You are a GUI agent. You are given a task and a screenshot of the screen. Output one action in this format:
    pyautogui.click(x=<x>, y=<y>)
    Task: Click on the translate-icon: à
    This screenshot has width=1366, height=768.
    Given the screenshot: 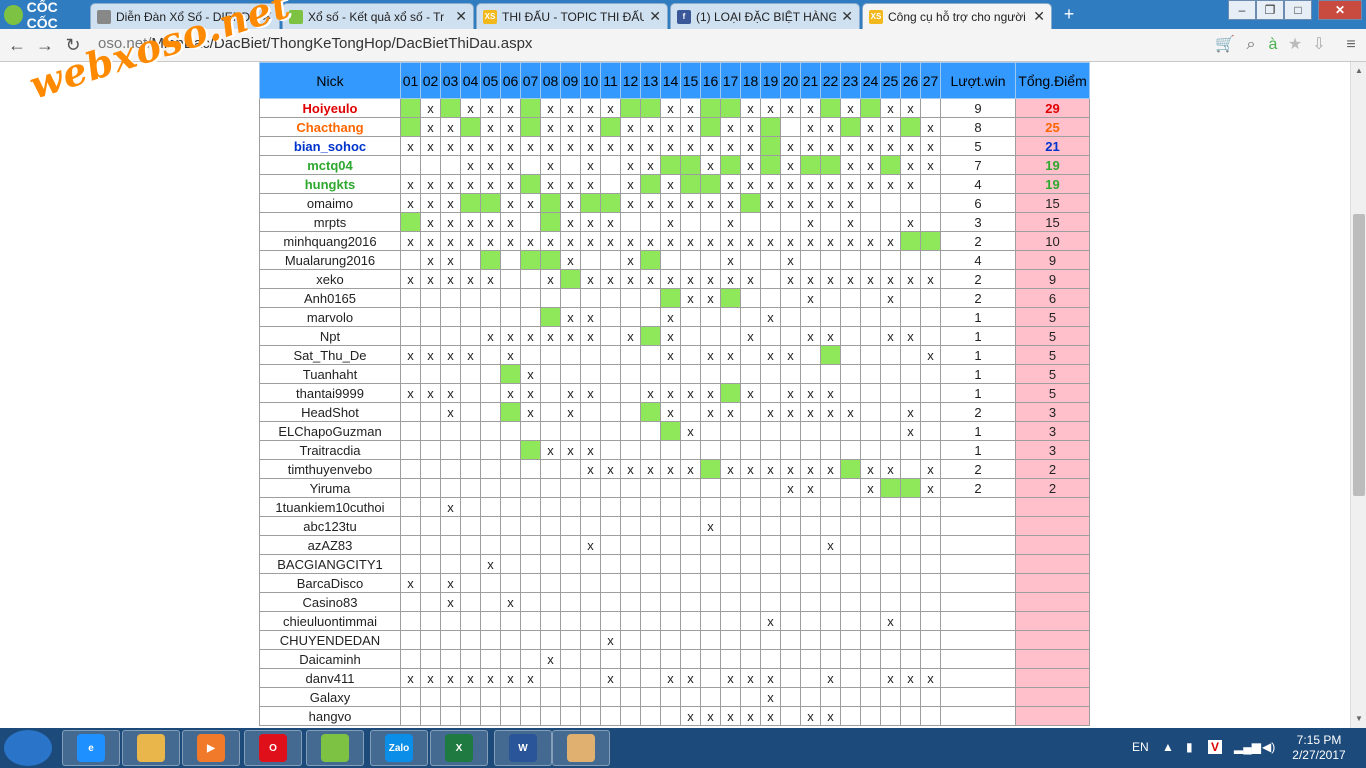 What is the action you would take?
    pyautogui.click(x=1273, y=45)
    